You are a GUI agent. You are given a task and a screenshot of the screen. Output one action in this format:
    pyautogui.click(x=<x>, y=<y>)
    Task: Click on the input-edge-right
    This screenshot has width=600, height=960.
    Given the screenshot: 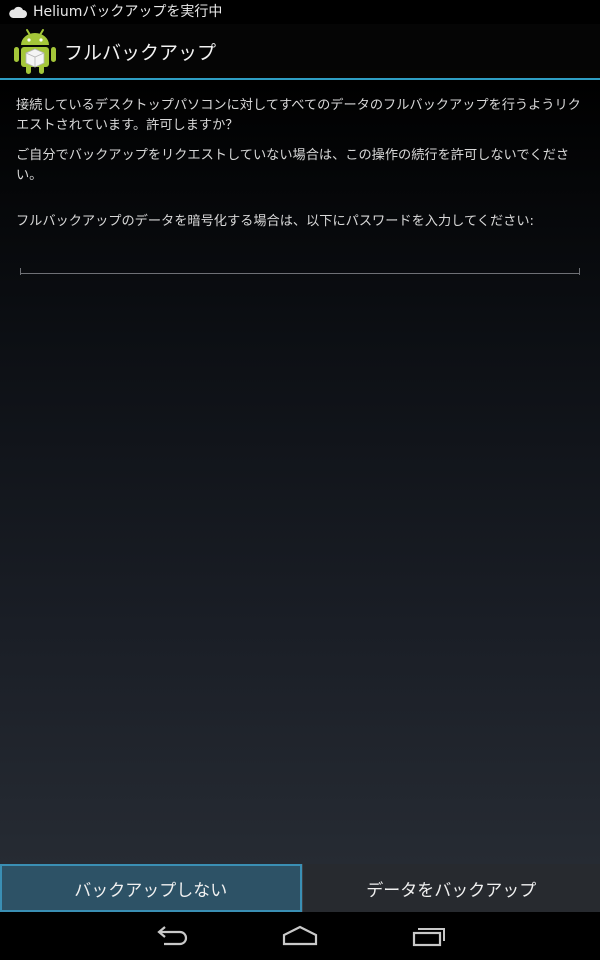 What is the action you would take?
    pyautogui.click(x=579, y=271)
    